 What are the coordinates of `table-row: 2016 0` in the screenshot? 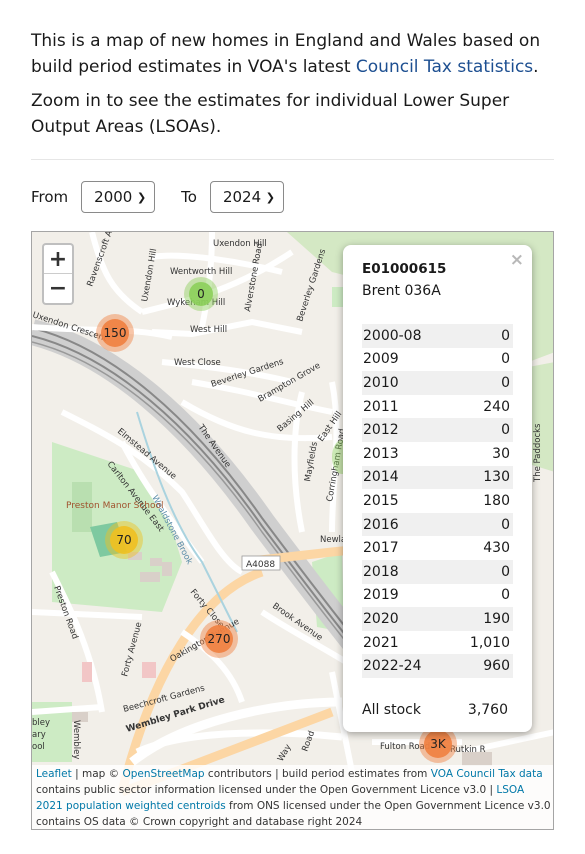 It's located at (437, 524).